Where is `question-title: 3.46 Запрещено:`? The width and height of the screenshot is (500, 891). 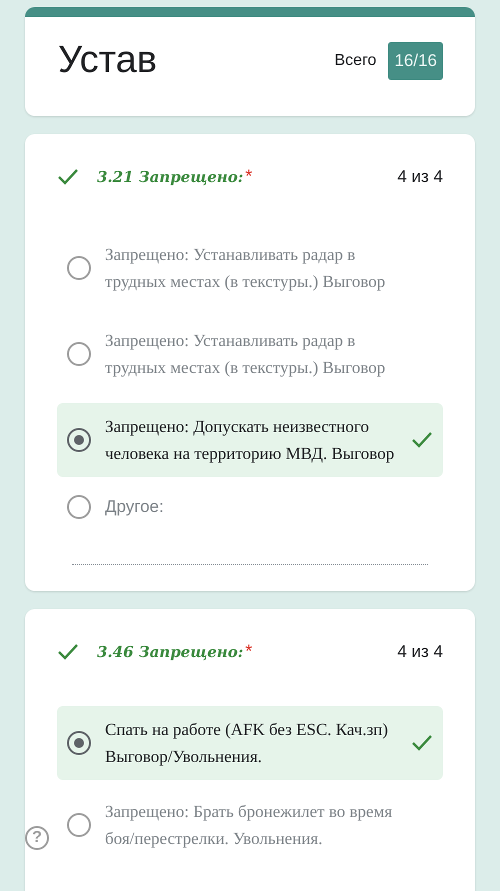 question-title: 3.46 Запрещено: is located at coordinates (170, 651).